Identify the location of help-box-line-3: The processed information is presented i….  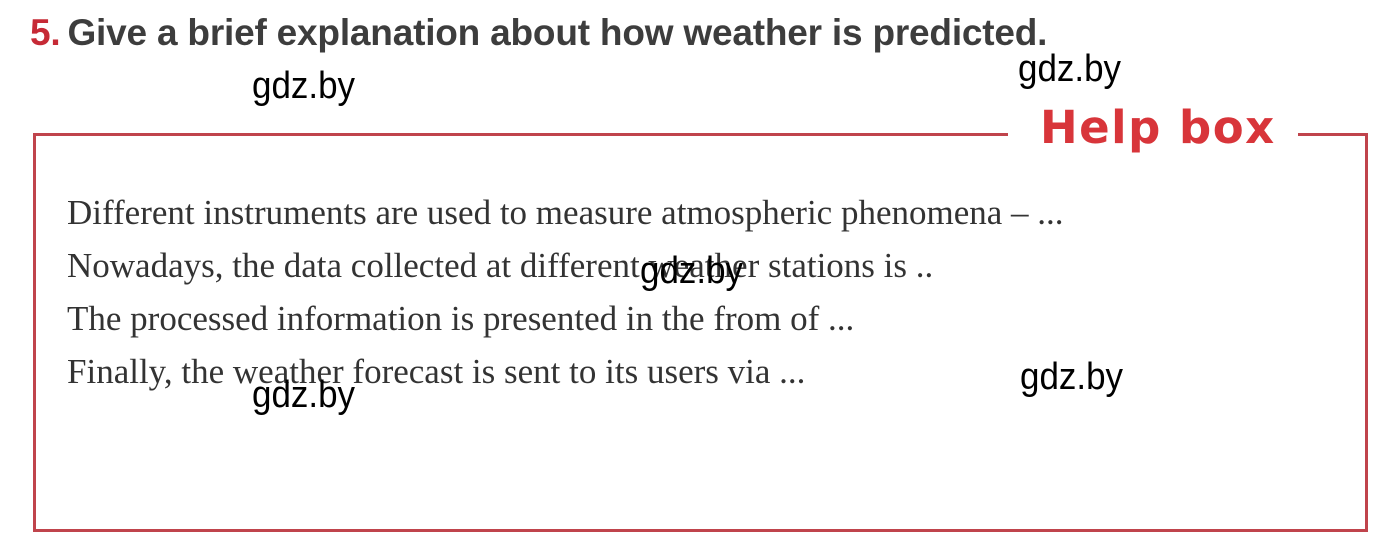
(461, 318).